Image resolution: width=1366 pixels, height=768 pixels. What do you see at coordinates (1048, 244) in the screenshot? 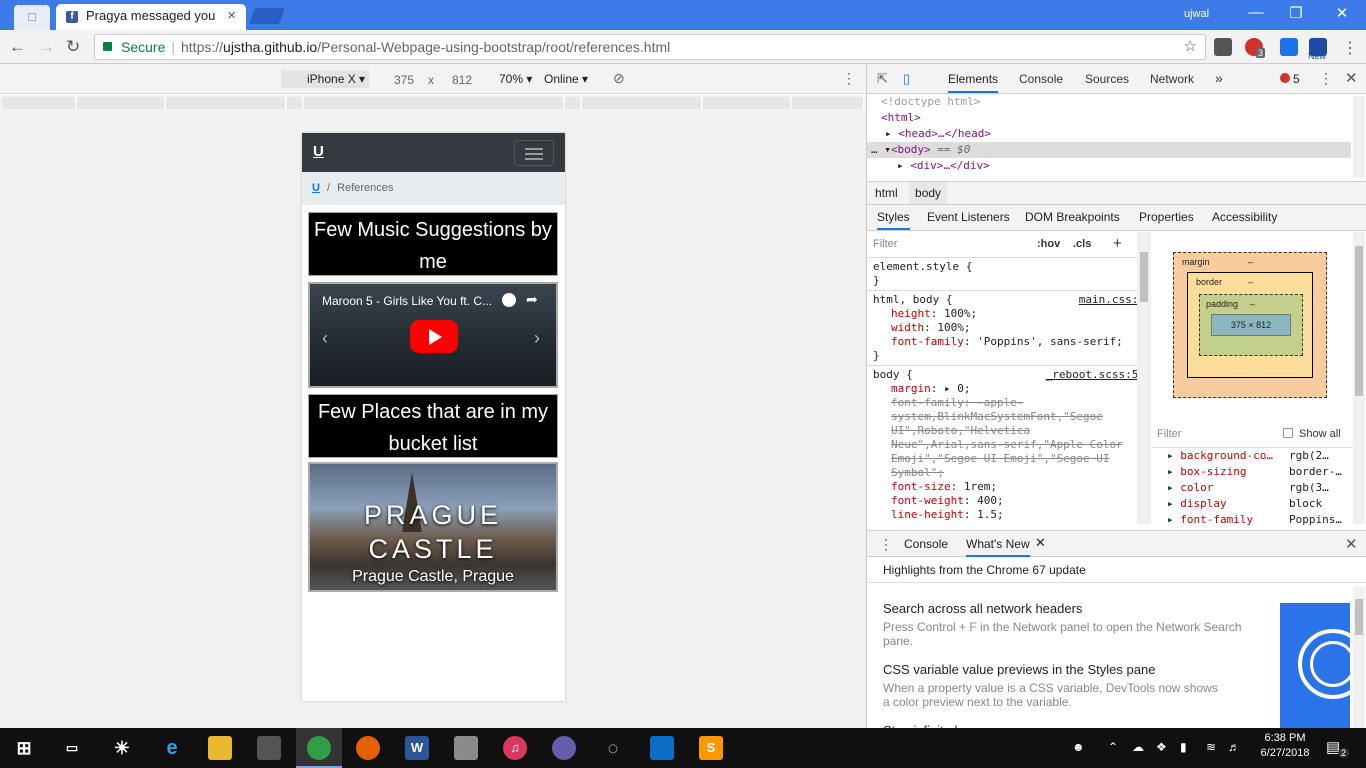
I see `hov-toggle: :hov` at bounding box center [1048, 244].